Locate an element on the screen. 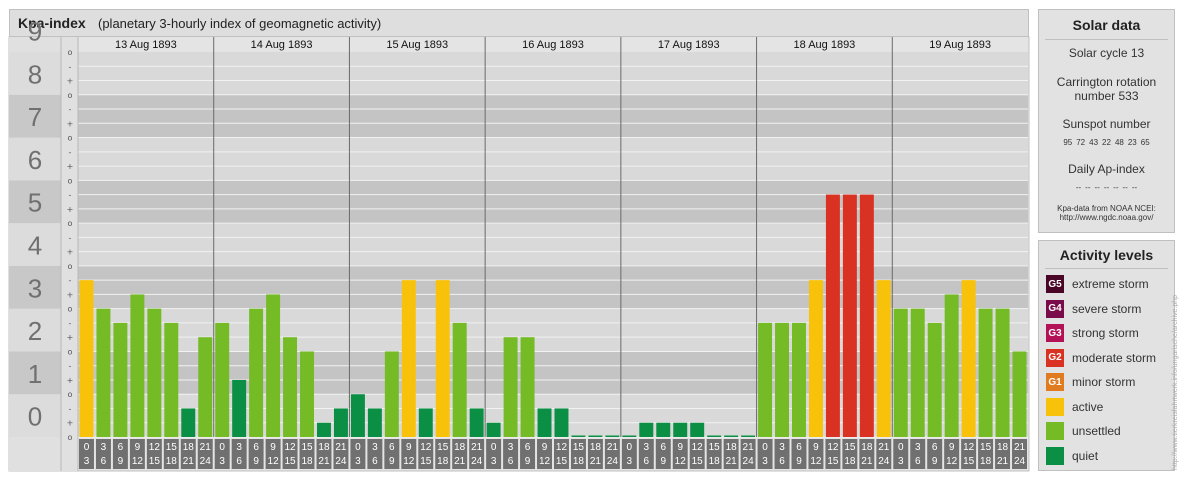 Image resolution: width=1184 pixels, height=480 pixels. interval-end-label: 21 is located at coordinates (1003, 461).